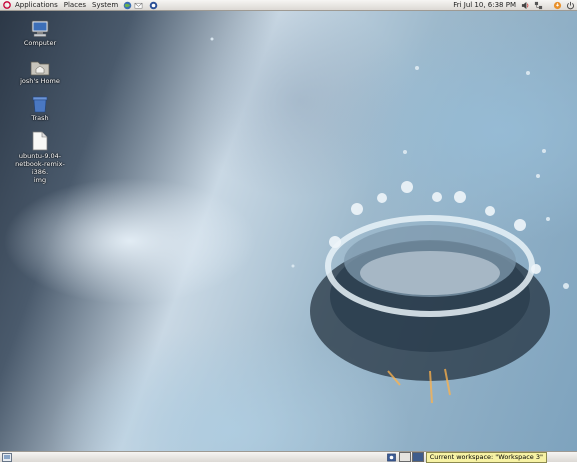  What do you see at coordinates (570, 5) in the screenshot?
I see `shutdown-icon` at bounding box center [570, 5].